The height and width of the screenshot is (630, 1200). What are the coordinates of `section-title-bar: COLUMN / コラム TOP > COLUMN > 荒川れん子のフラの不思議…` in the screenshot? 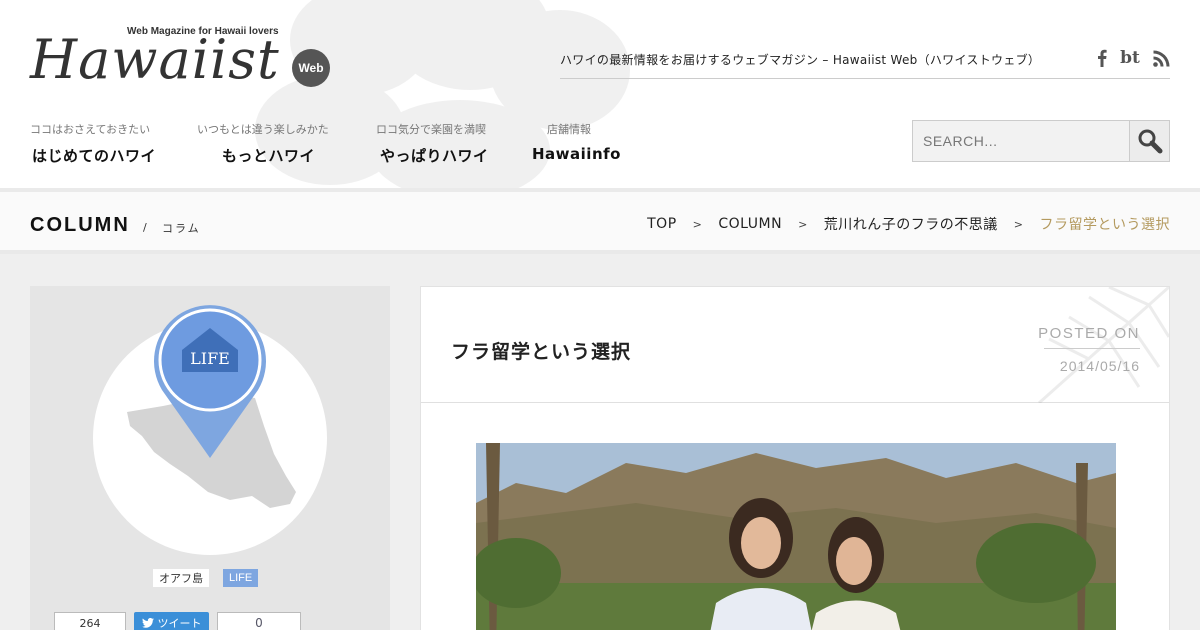 It's located at (600, 221).